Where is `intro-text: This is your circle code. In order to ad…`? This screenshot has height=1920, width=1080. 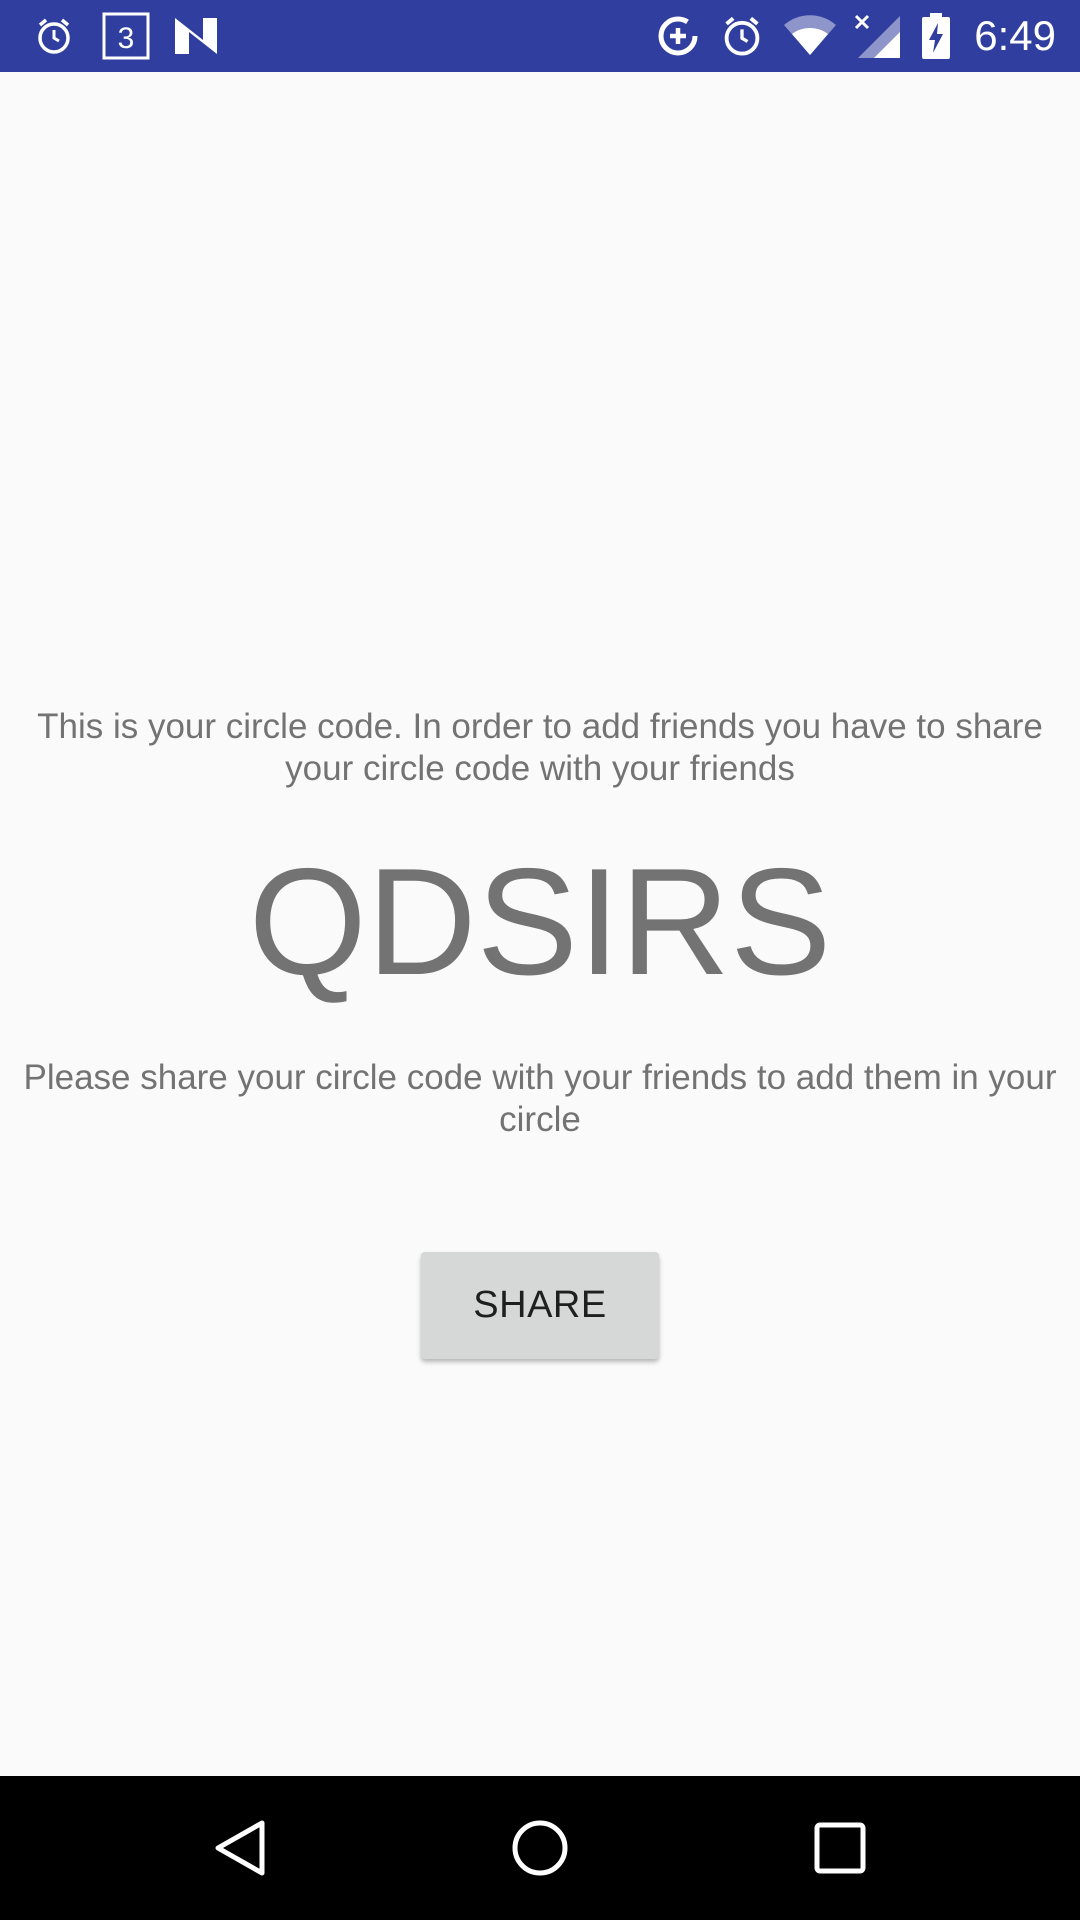
intro-text: This is your circle code. In order to ad… is located at coordinates (540, 747).